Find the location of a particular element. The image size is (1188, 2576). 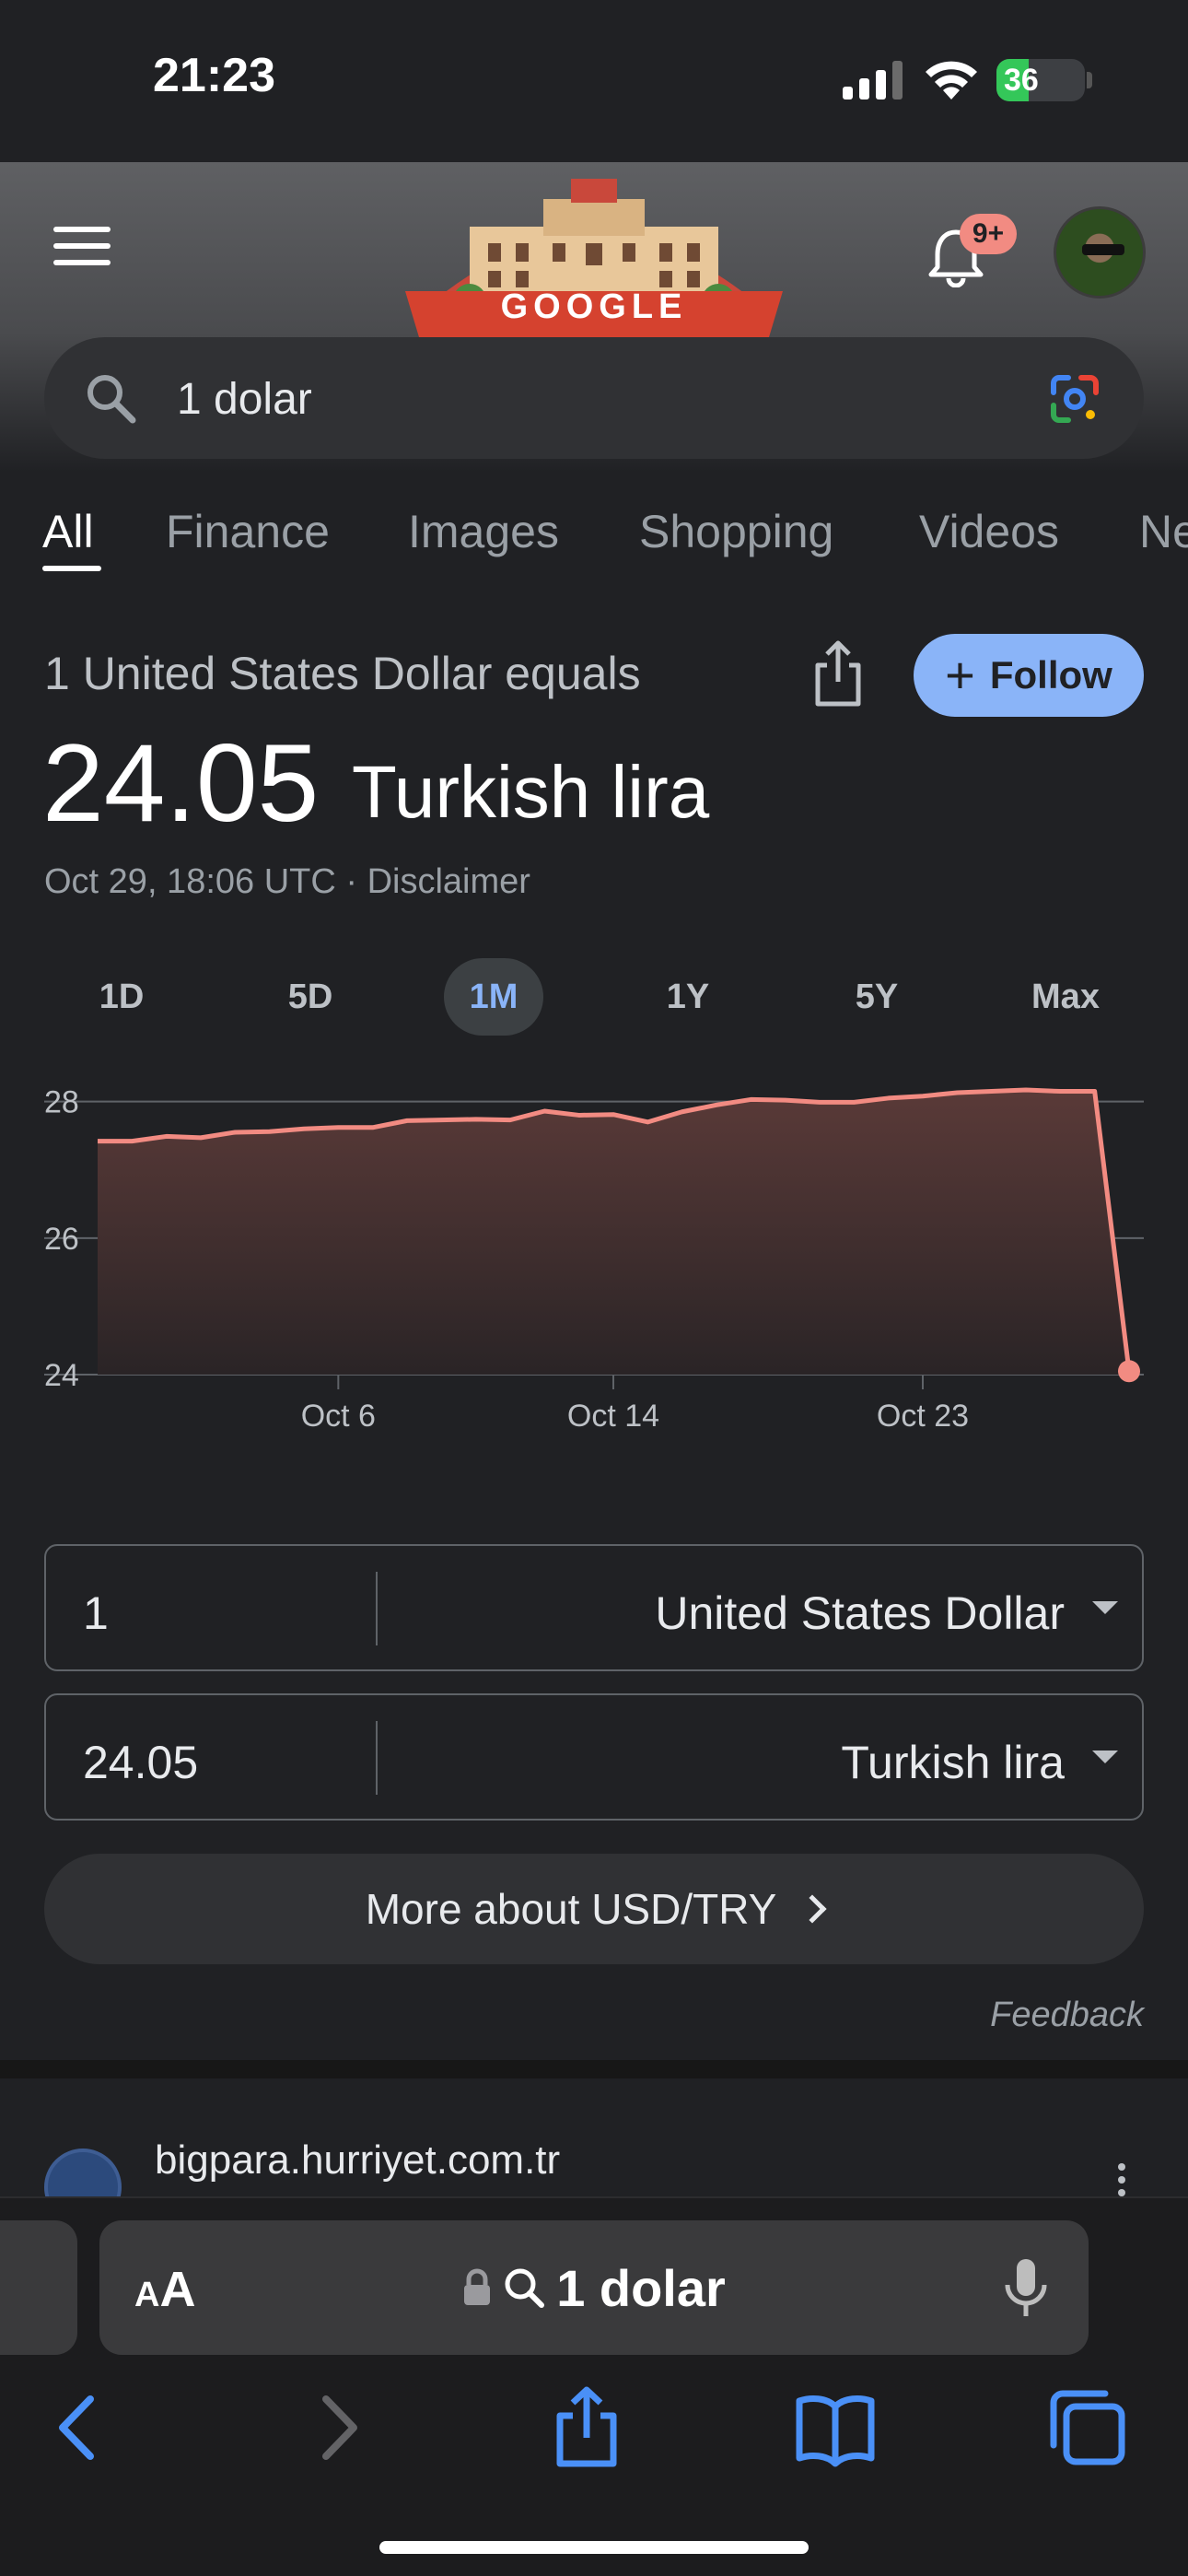

result-domain: bigpara.hurriyet.com.tr is located at coordinates (357, 2160).